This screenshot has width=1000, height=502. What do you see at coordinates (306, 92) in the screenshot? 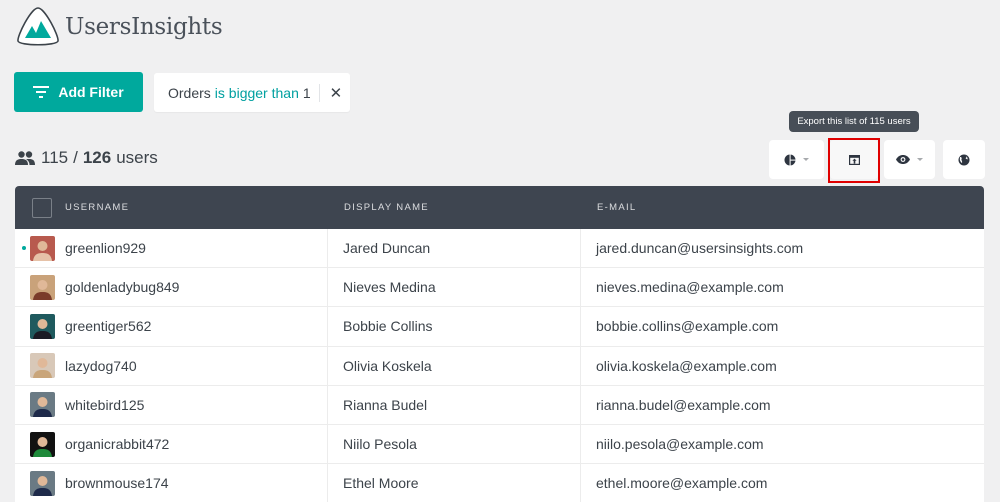
I see `filter-value: 1` at bounding box center [306, 92].